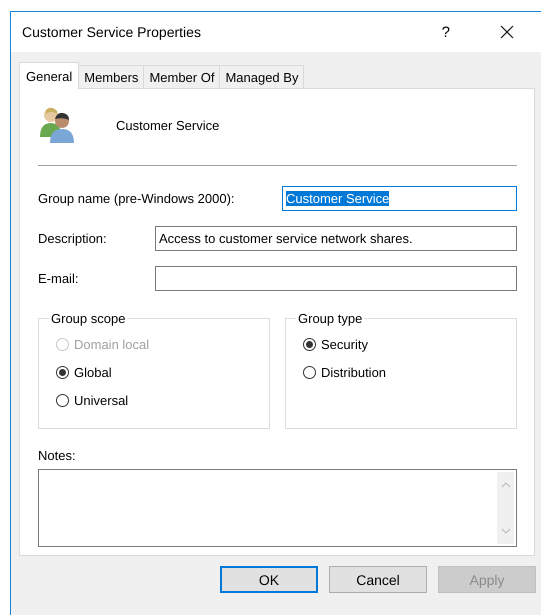 The width and height of the screenshot is (541, 615). What do you see at coordinates (507, 32) in the screenshot?
I see `close-icon` at bounding box center [507, 32].